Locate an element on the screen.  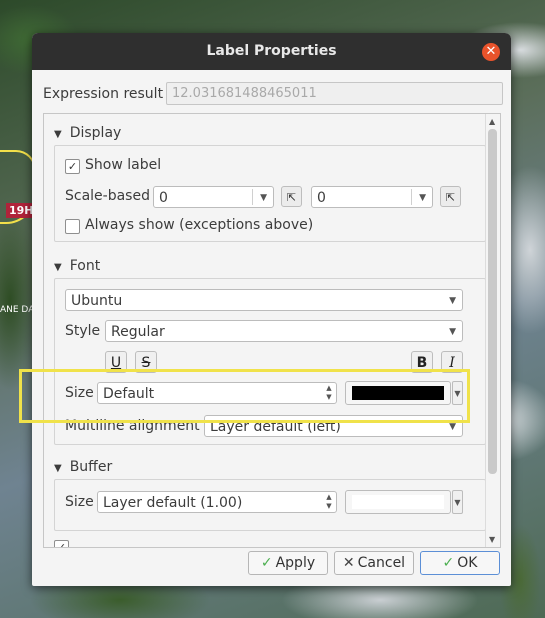
font-style-combo: Regular ▼ is located at coordinates (284, 331).